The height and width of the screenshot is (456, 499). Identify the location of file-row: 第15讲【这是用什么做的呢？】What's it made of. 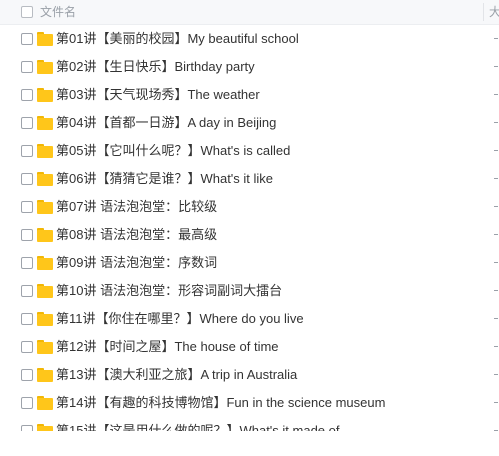
(249, 424).